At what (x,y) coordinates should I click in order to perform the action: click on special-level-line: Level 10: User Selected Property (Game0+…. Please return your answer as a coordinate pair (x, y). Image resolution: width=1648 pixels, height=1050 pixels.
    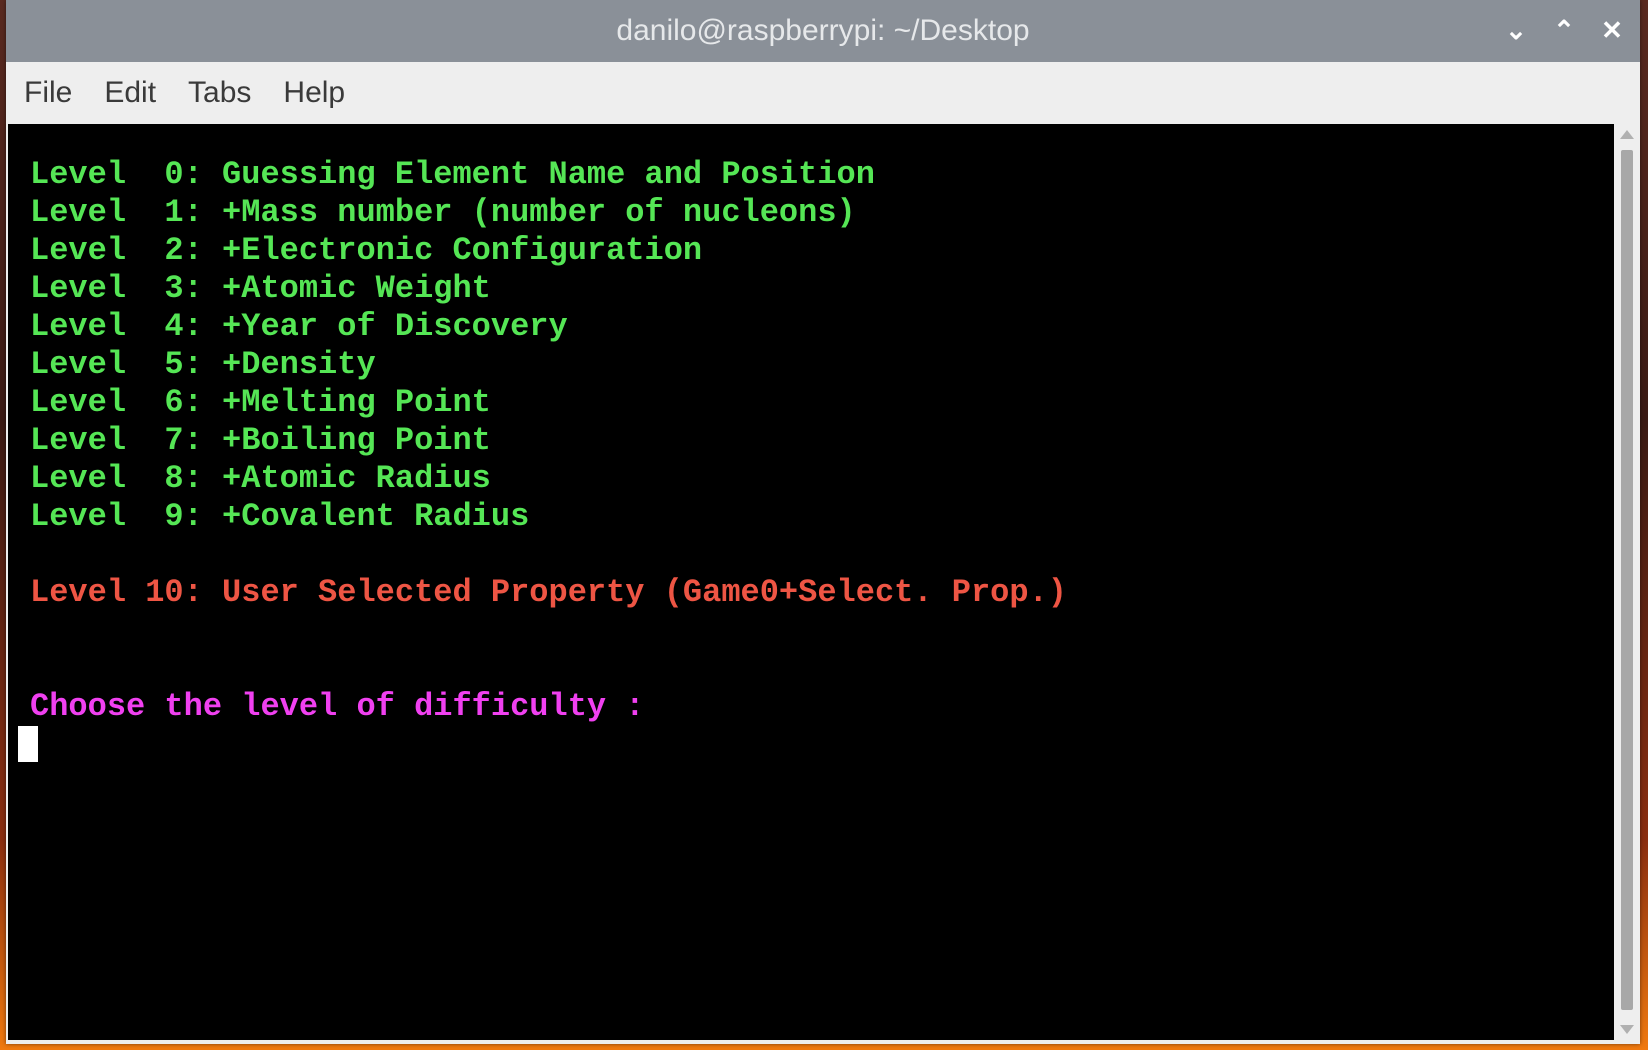
    Looking at the image, I should click on (548, 592).